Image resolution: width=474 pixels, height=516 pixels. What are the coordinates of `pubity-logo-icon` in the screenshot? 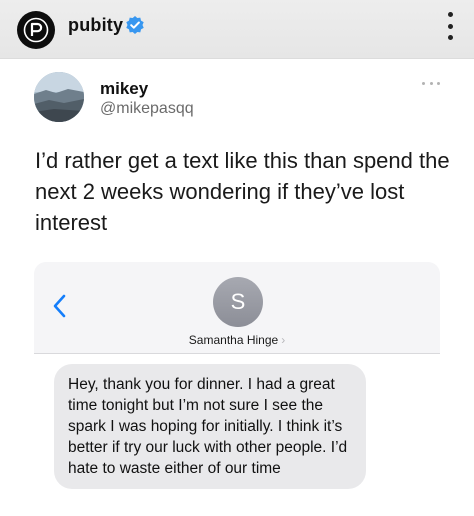 It's located at (36, 30).